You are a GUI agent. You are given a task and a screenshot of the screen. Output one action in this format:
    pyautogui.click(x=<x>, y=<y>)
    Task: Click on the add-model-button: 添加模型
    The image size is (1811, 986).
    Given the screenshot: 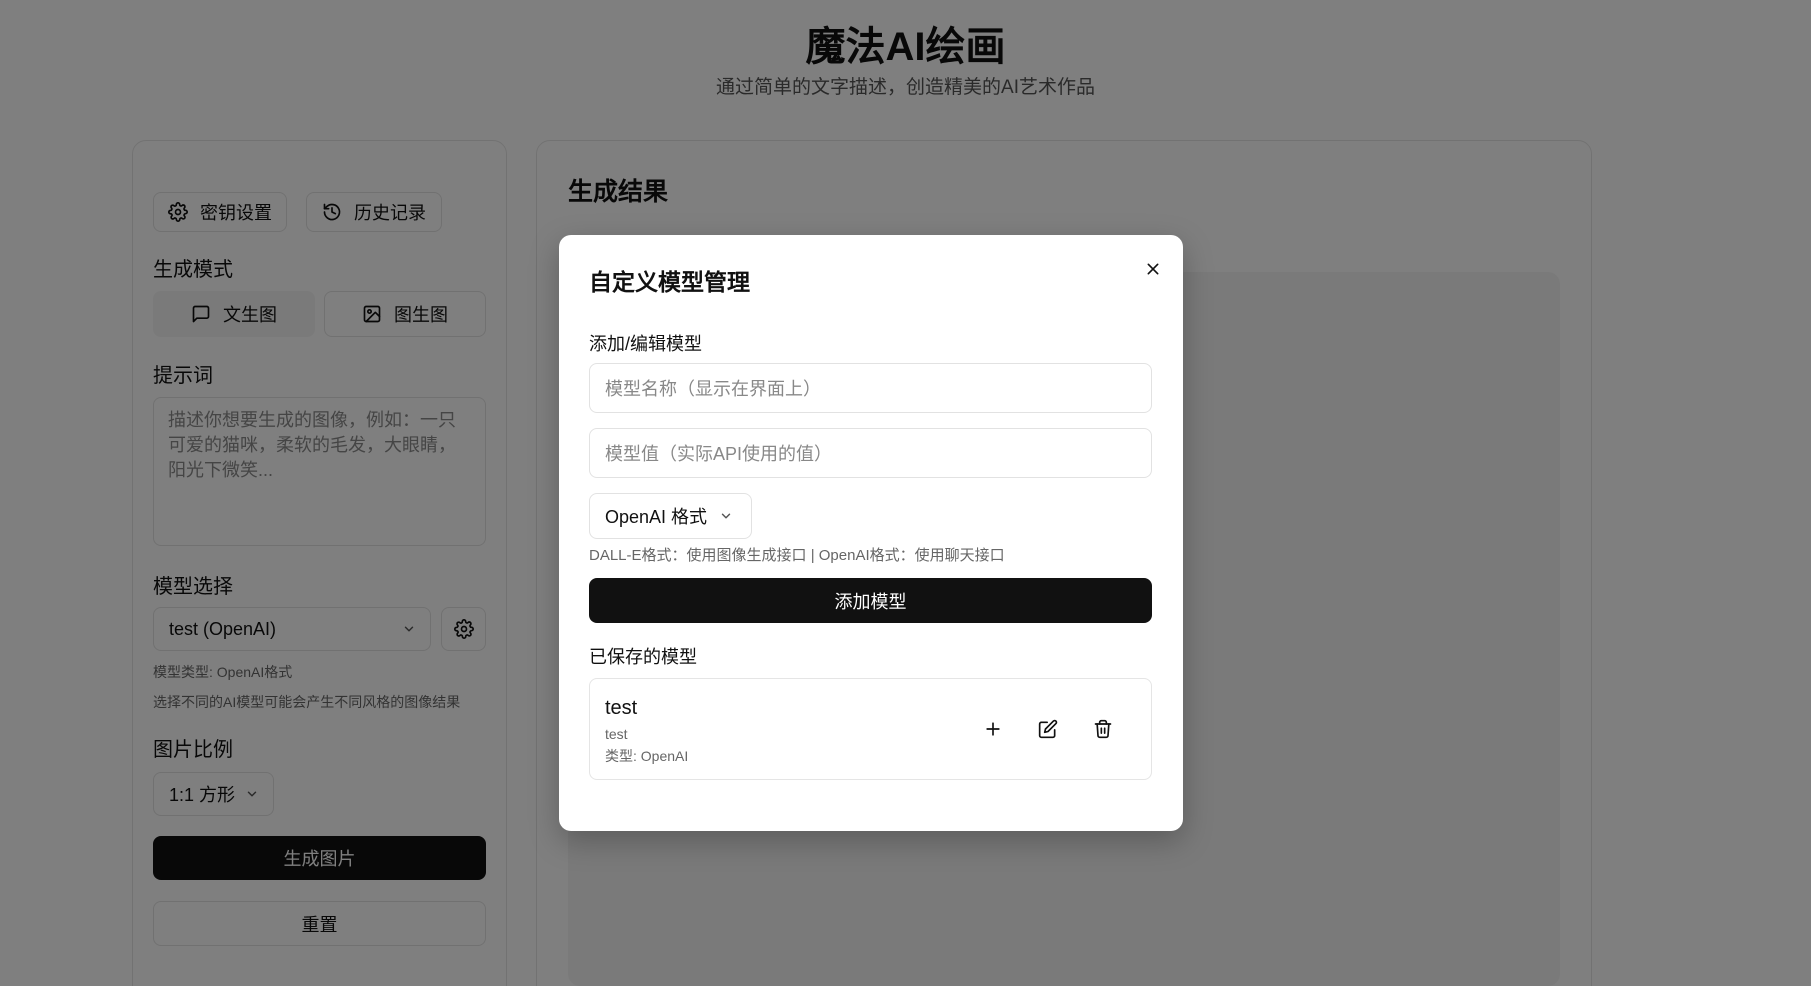 What is the action you would take?
    pyautogui.click(x=870, y=600)
    